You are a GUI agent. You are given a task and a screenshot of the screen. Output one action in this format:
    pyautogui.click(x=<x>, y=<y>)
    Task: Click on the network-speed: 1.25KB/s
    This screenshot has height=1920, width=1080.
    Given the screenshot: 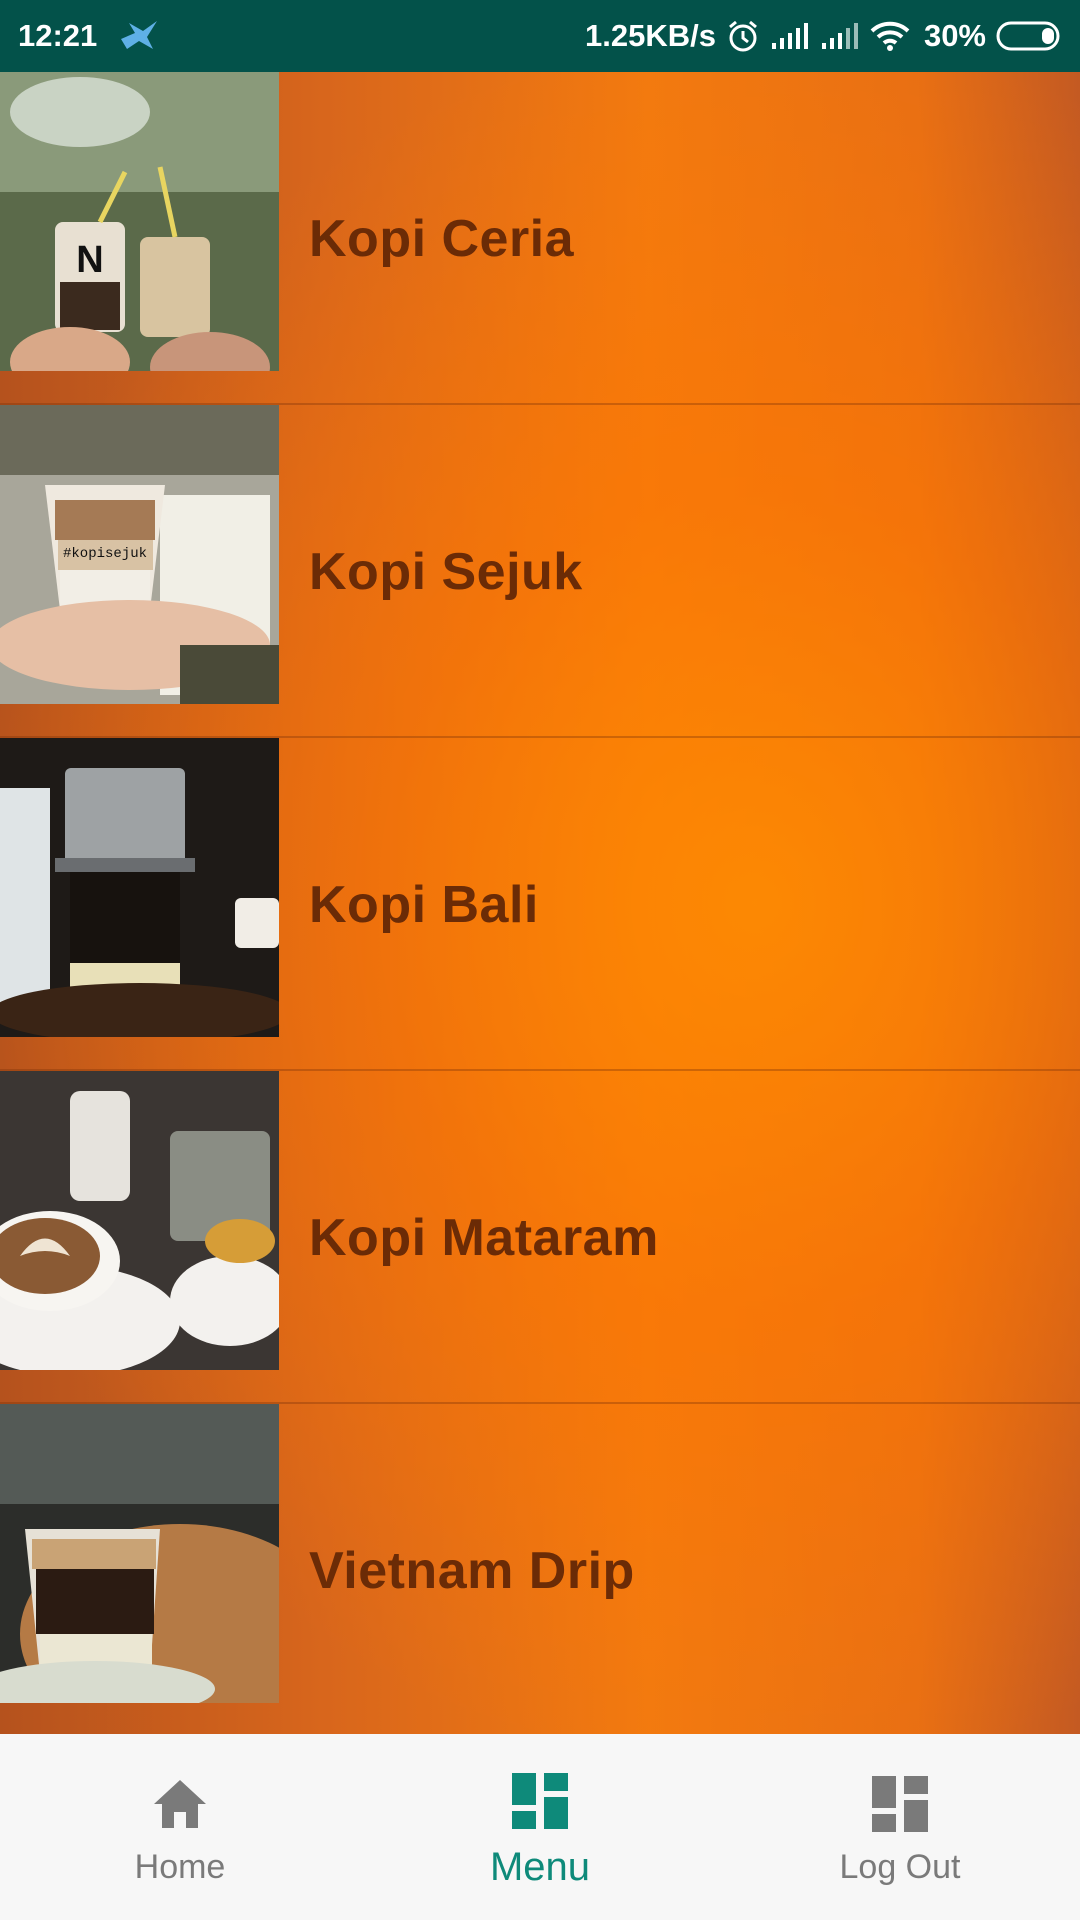 What is the action you would take?
    pyautogui.click(x=650, y=35)
    